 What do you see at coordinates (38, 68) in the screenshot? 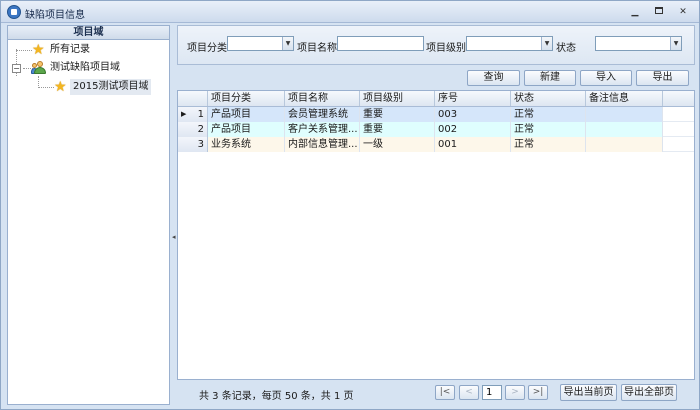
I see `users-group-icon` at bounding box center [38, 68].